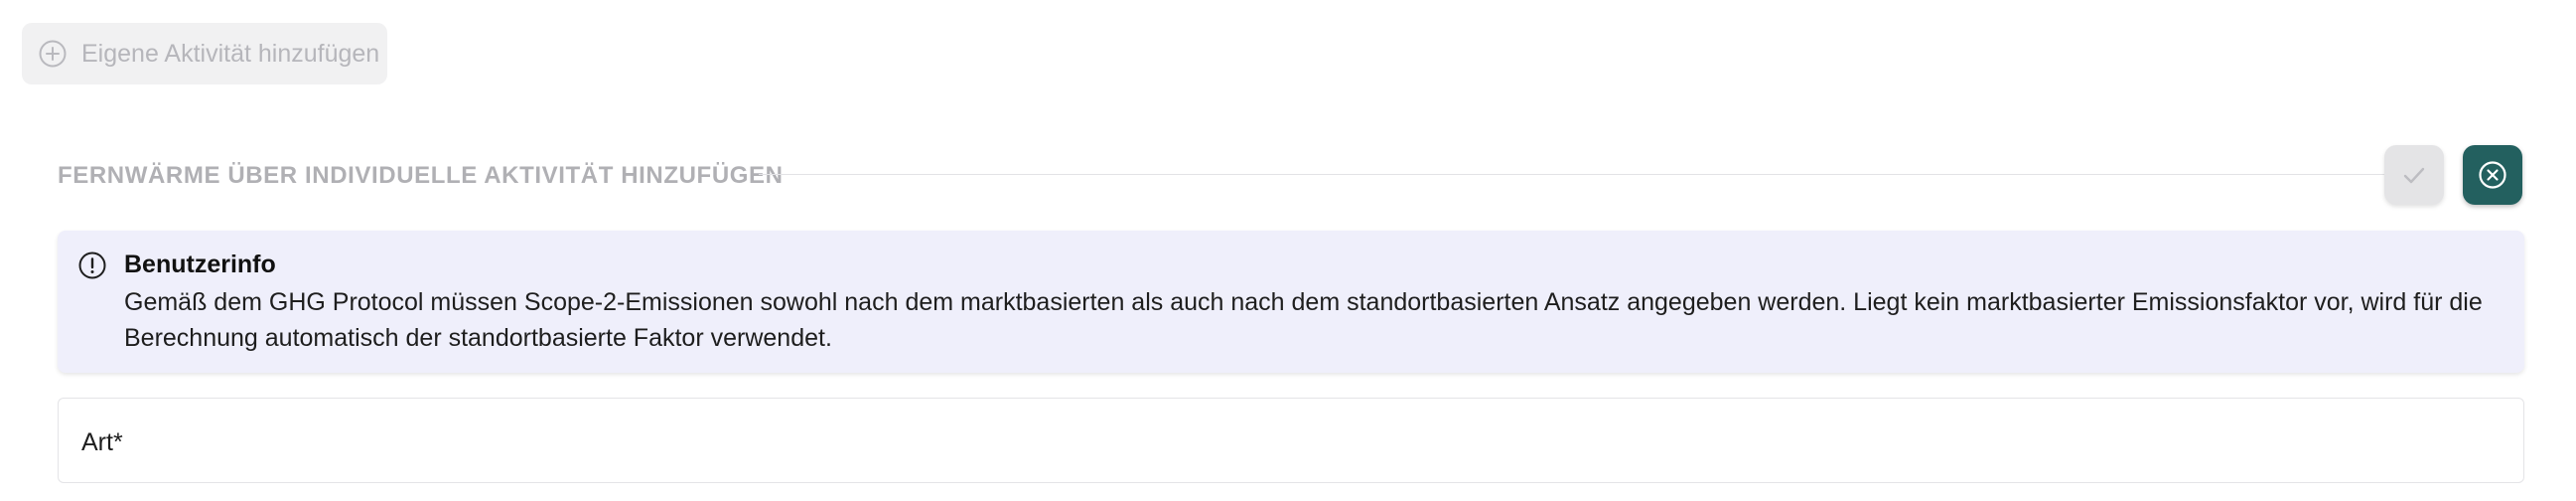 This screenshot has height=501, width=2576. I want to click on info-title: Benutzerinfo, so click(200, 264).